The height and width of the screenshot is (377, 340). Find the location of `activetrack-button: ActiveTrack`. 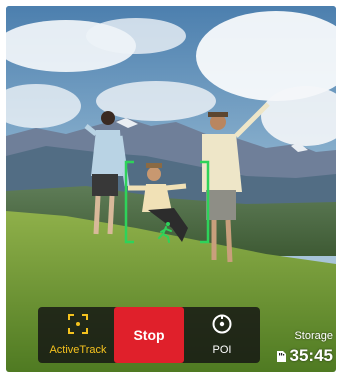

activetrack-button: ActiveTrack is located at coordinates (78, 335).